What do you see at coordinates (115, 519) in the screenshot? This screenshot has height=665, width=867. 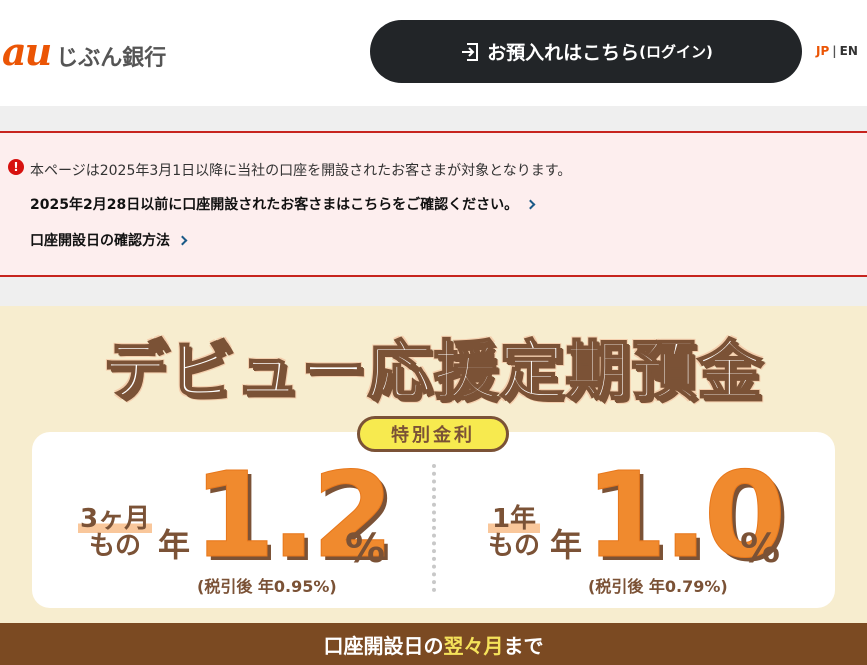 I see `term-line1: 3ヶ月` at bounding box center [115, 519].